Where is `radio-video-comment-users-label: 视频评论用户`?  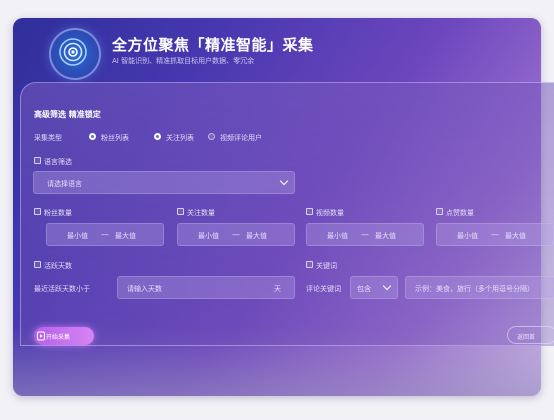 radio-video-comment-users-label: 视频评论用户 is located at coordinates (241, 138).